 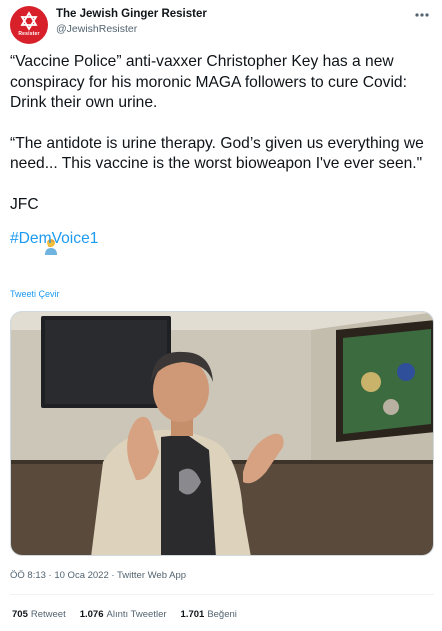 What do you see at coordinates (192, 614) in the screenshot?
I see `likes-count: 1.701` at bounding box center [192, 614].